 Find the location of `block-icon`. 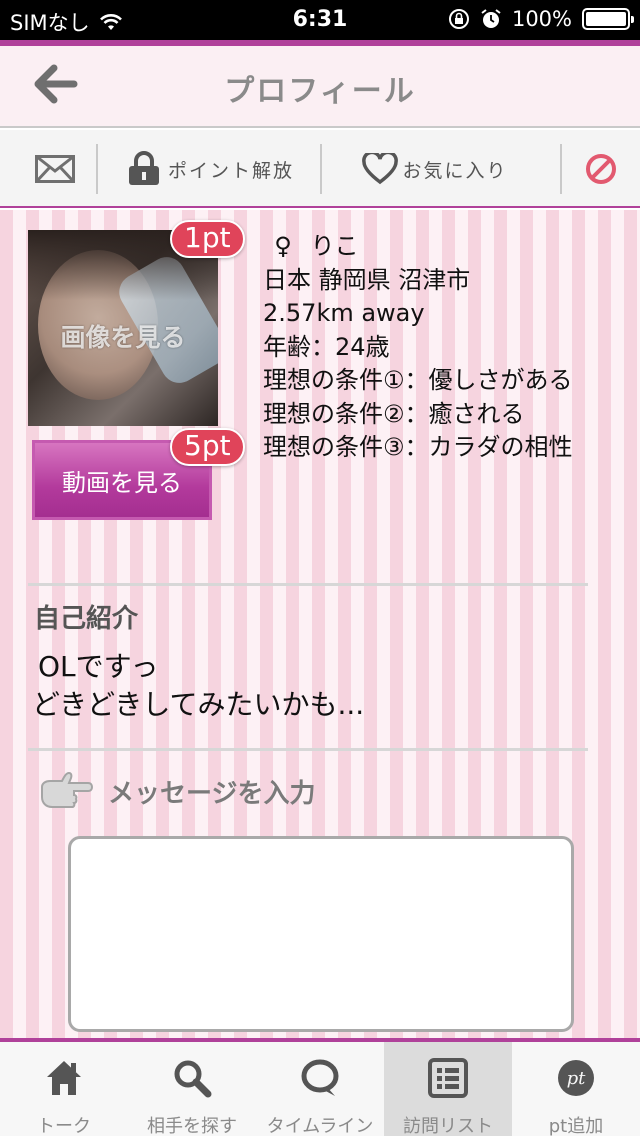

block-icon is located at coordinates (601, 169).